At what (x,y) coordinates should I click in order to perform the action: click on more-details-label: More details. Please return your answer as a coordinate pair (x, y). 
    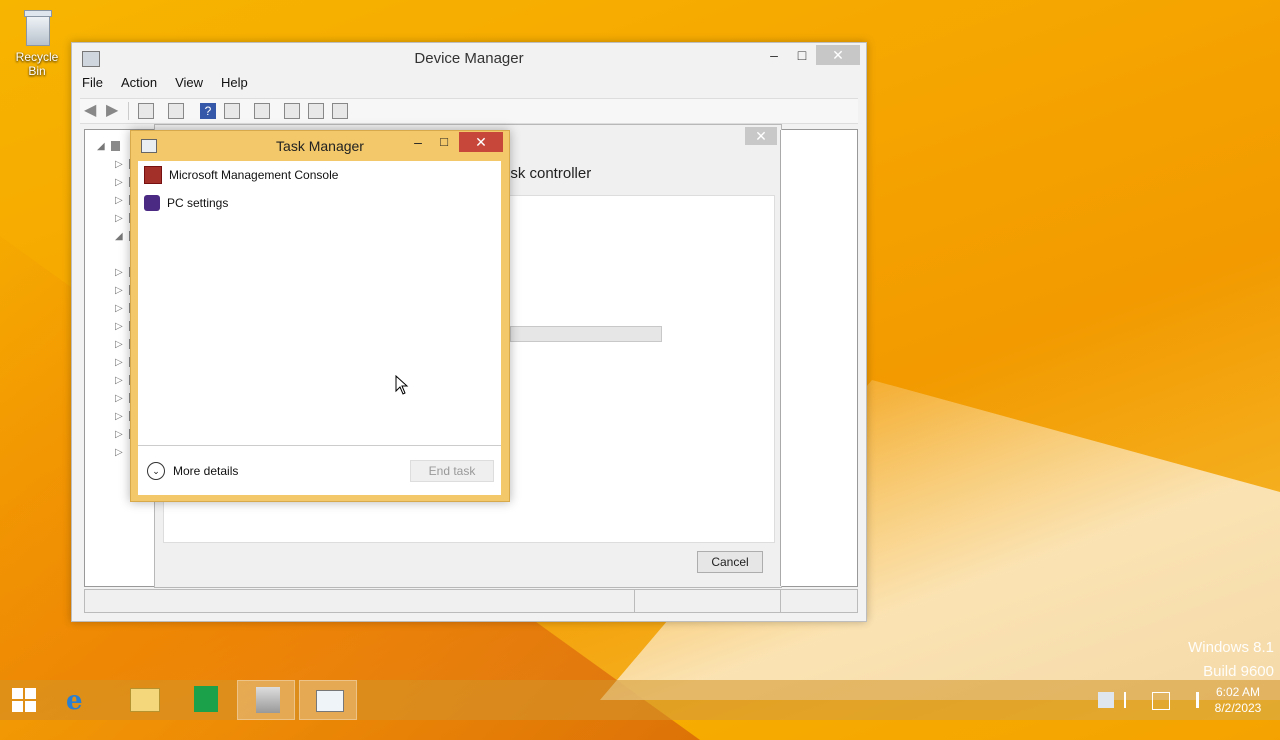
    Looking at the image, I should click on (206, 471).